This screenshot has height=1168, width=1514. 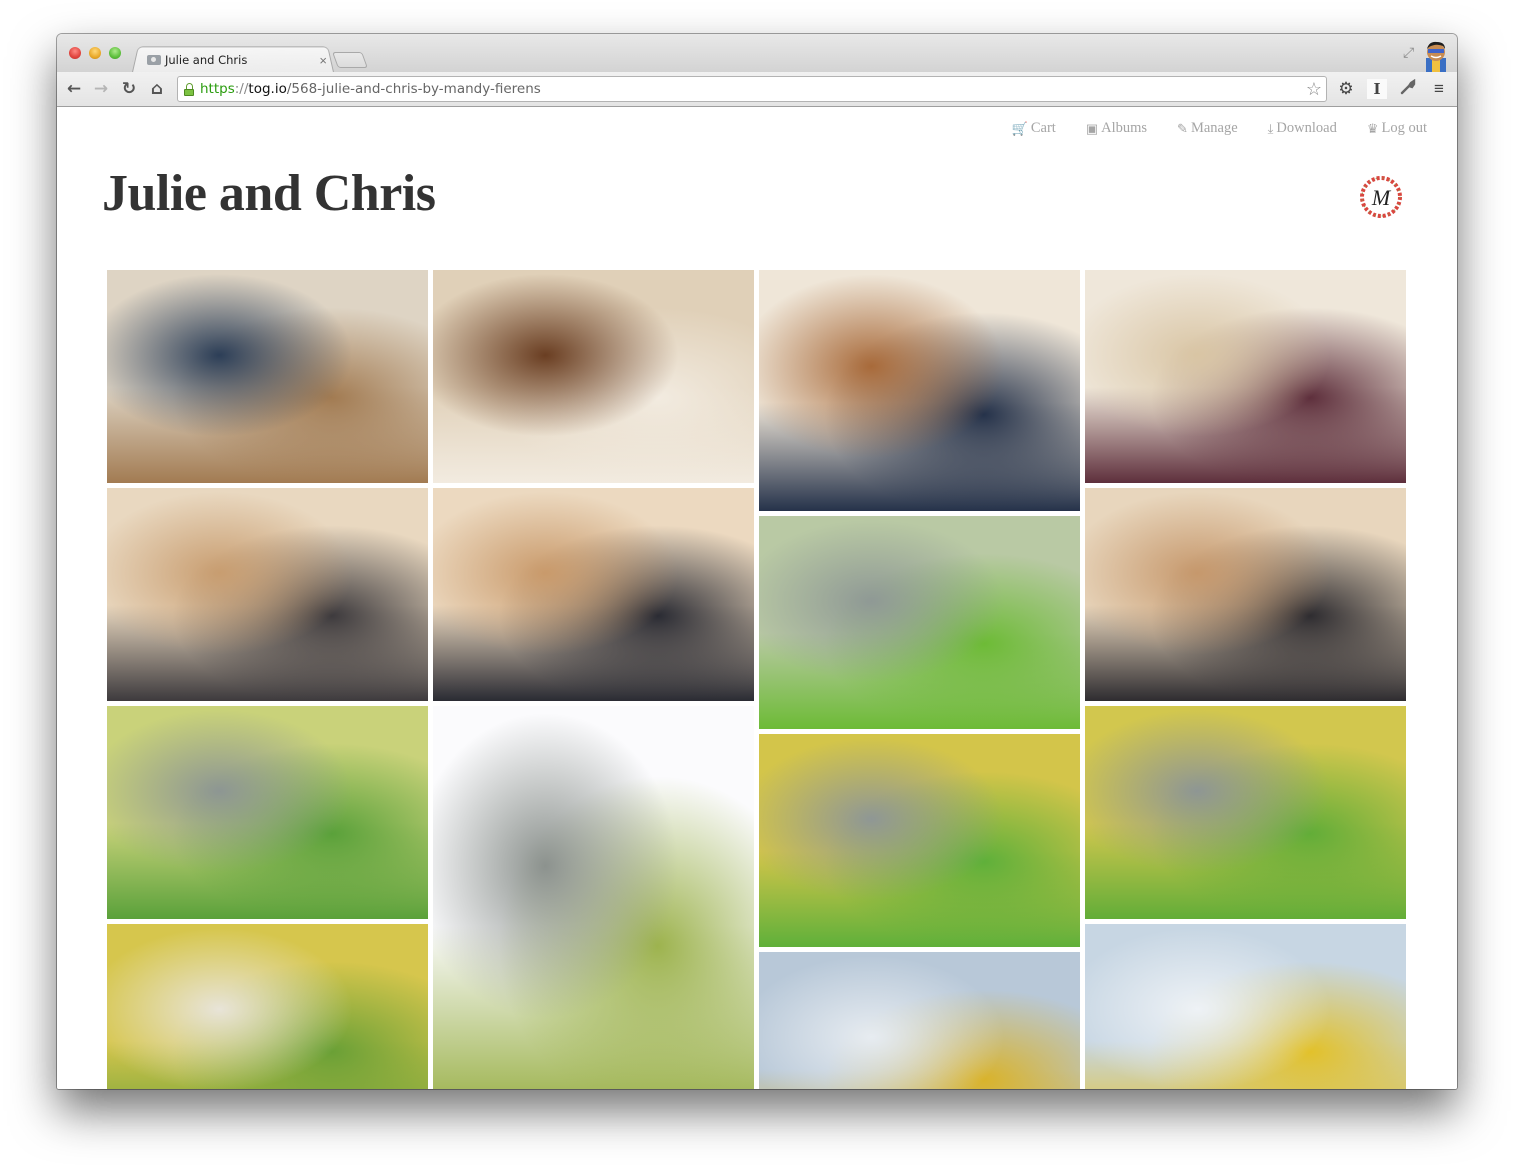 What do you see at coordinates (1411, 52) in the screenshot?
I see `fullscreen-icon: ⤢` at bounding box center [1411, 52].